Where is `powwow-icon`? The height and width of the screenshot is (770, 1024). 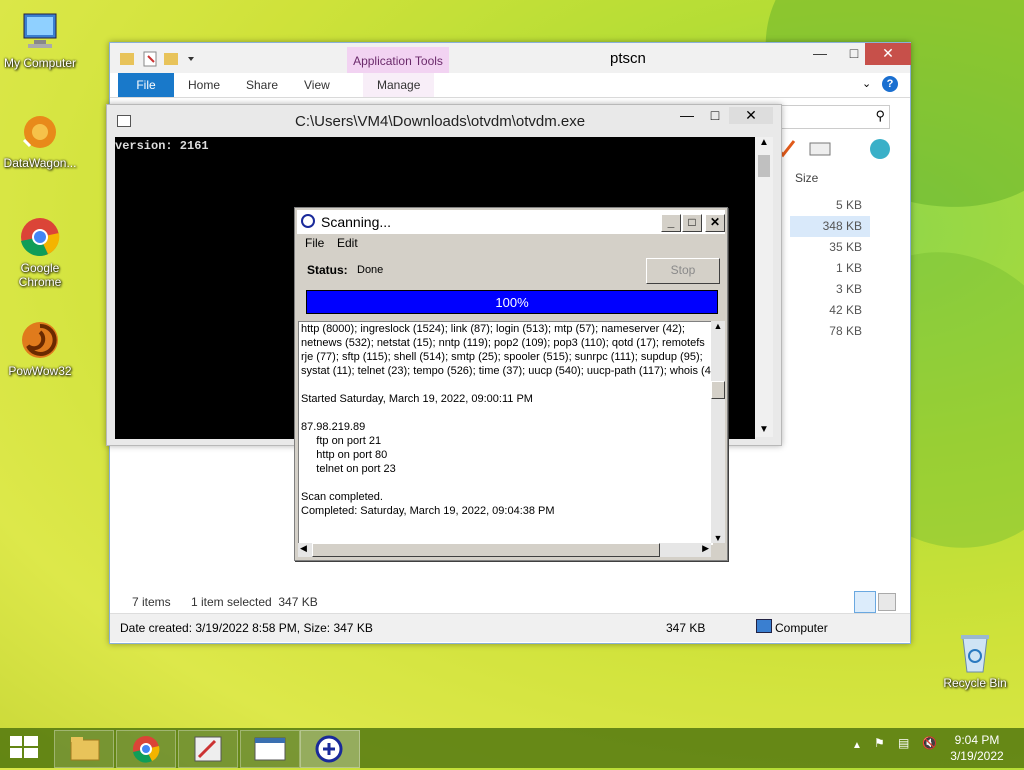
powwow-icon is located at coordinates (40, 340).